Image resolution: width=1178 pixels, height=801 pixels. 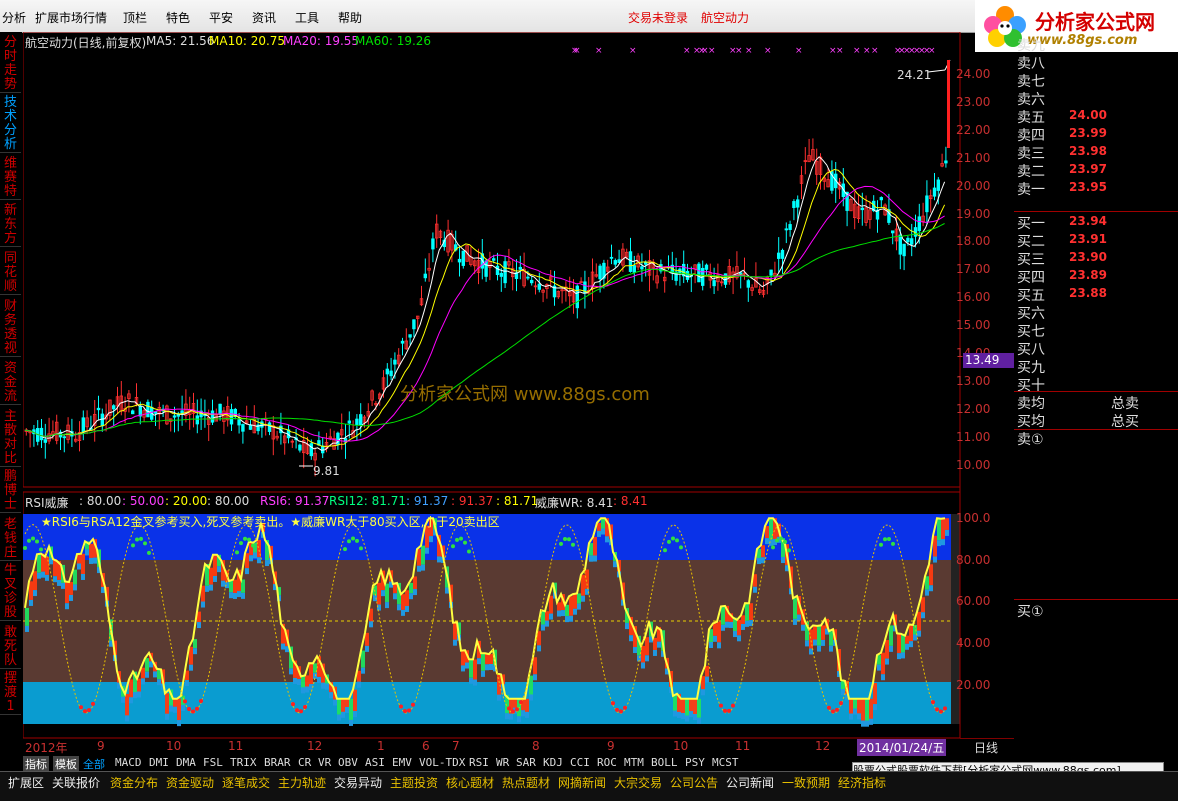 What do you see at coordinates (36, 764) in the screenshot?
I see `indicator-tab-0: 指标` at bounding box center [36, 764].